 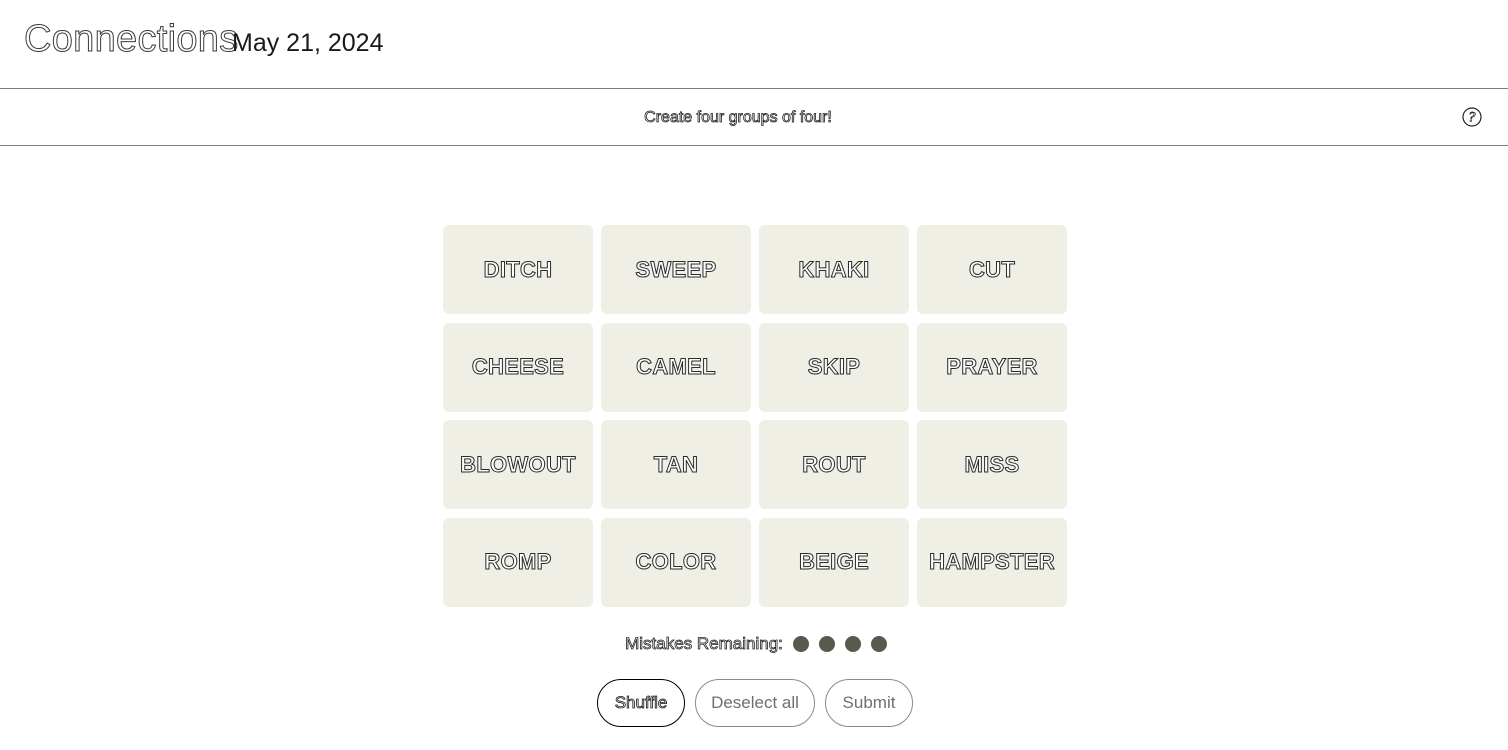 What do you see at coordinates (754, 44) in the screenshot?
I see `header: Connections May 21, 2024` at bounding box center [754, 44].